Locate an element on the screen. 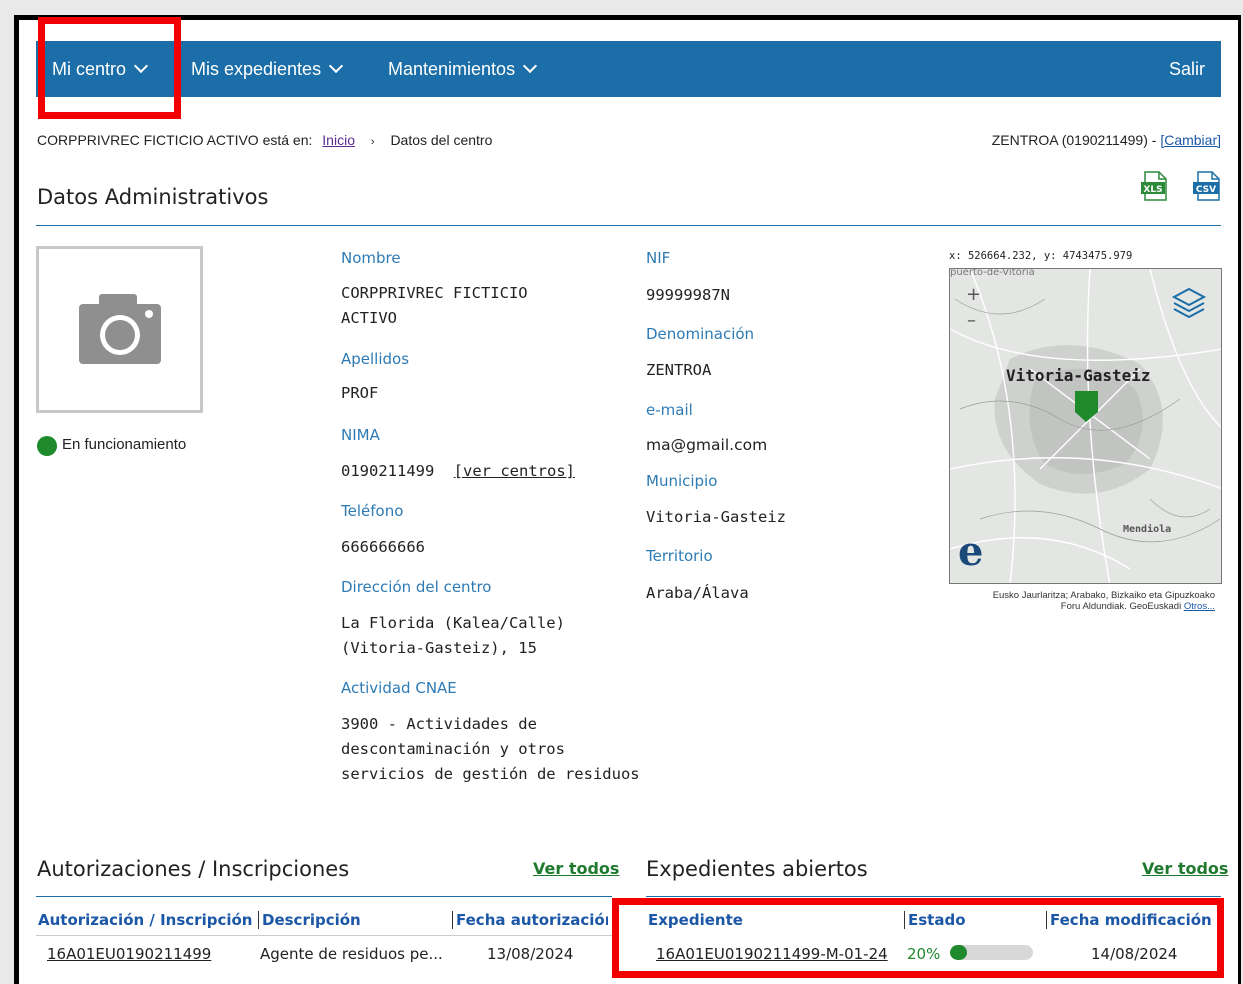  expedientes-ver-todos-link: Ver todos is located at coordinates (1185, 868).